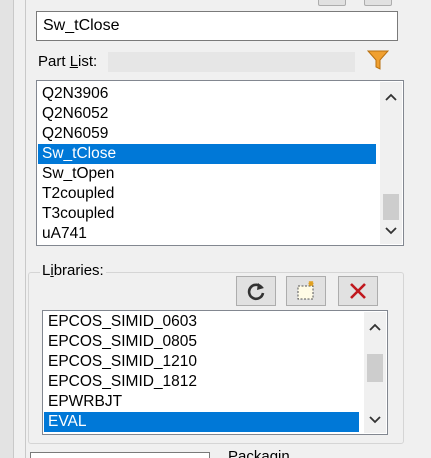 The image size is (431, 458). I want to click on package-field, so click(120, 455).